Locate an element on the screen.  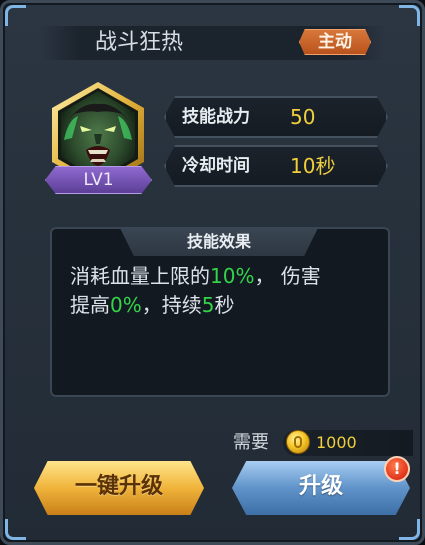
stat-cooldown: 冷却时间 10秒 is located at coordinates (276, 166).